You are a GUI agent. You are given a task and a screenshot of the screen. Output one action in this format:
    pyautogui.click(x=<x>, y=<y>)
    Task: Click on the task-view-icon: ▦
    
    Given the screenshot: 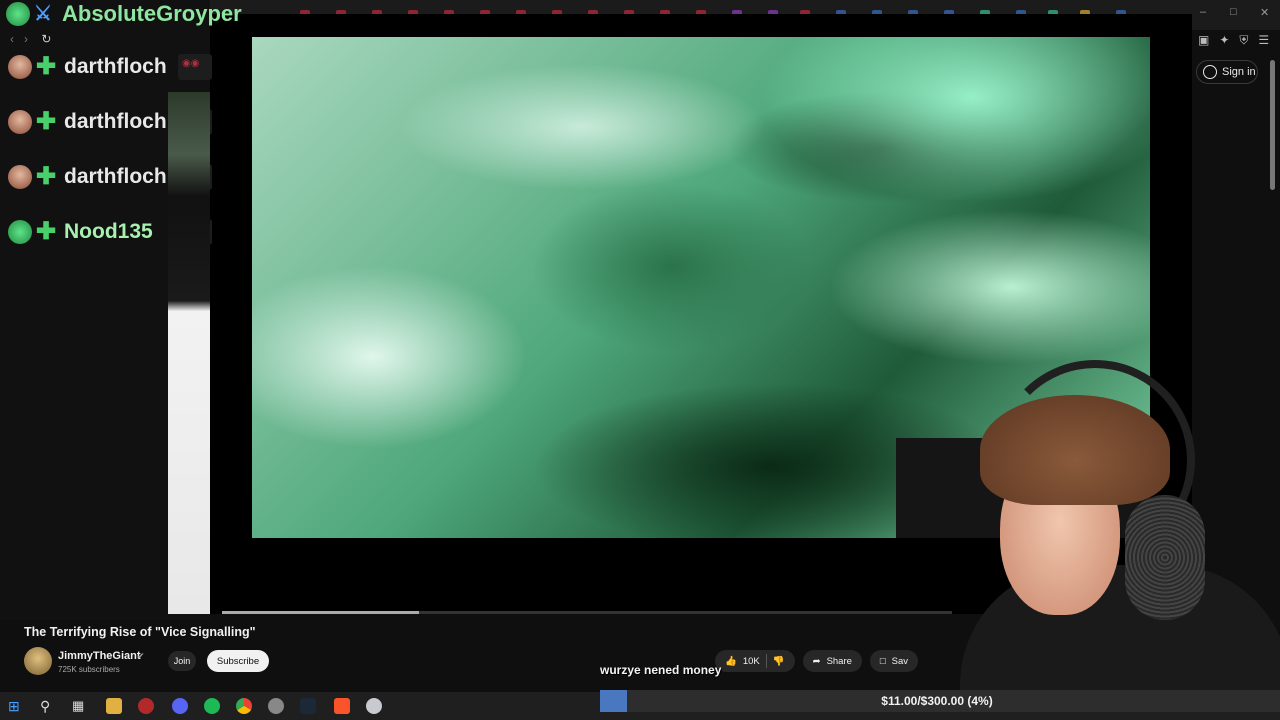 What is the action you would take?
    pyautogui.click(x=80, y=706)
    